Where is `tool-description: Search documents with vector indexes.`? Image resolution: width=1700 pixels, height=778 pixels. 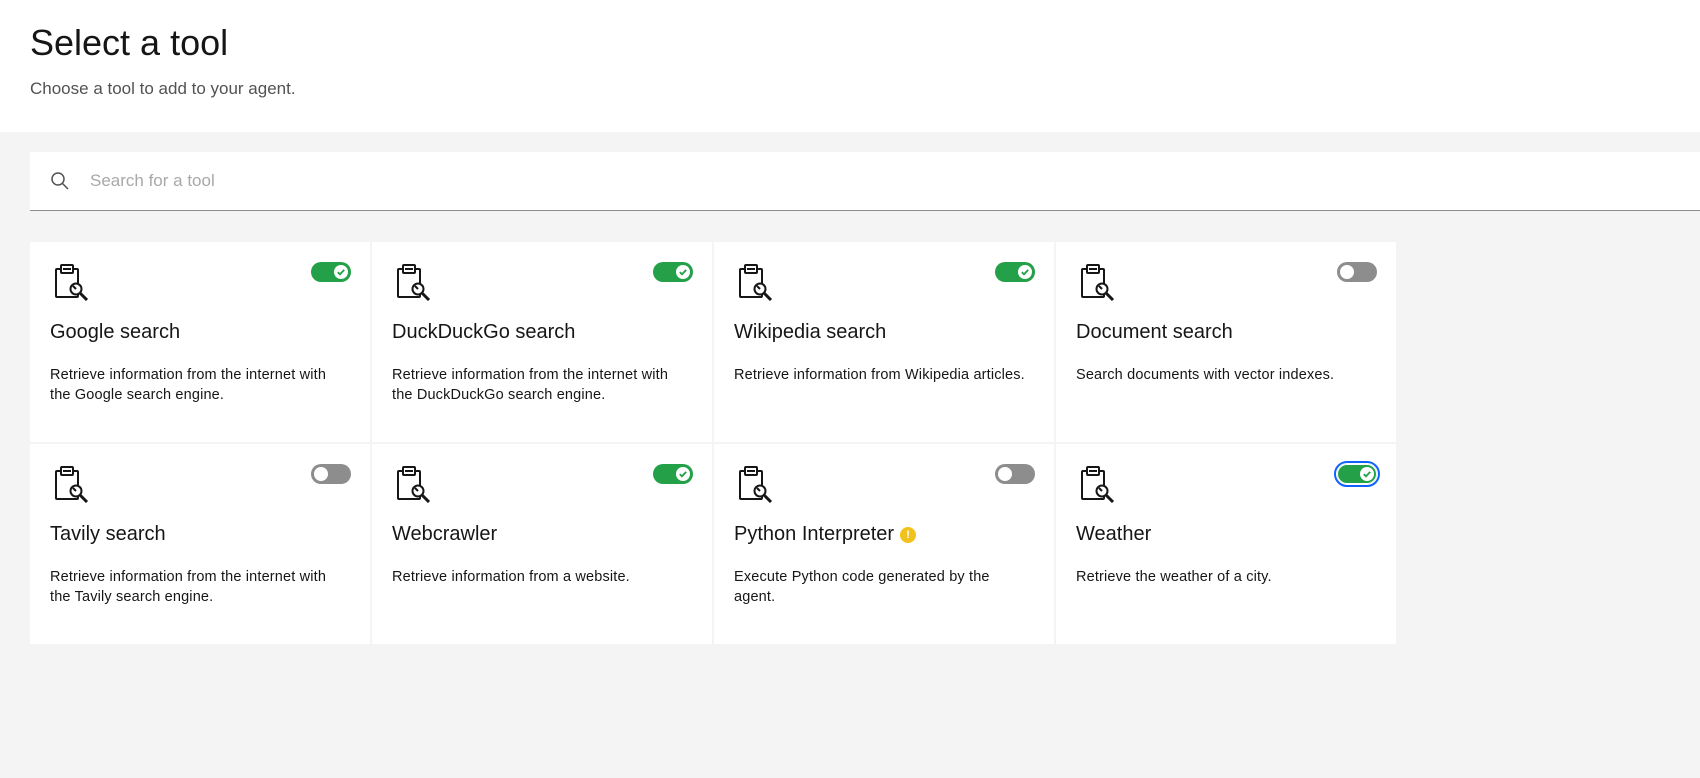 tool-description: Search documents with vector indexes. is located at coordinates (1205, 375).